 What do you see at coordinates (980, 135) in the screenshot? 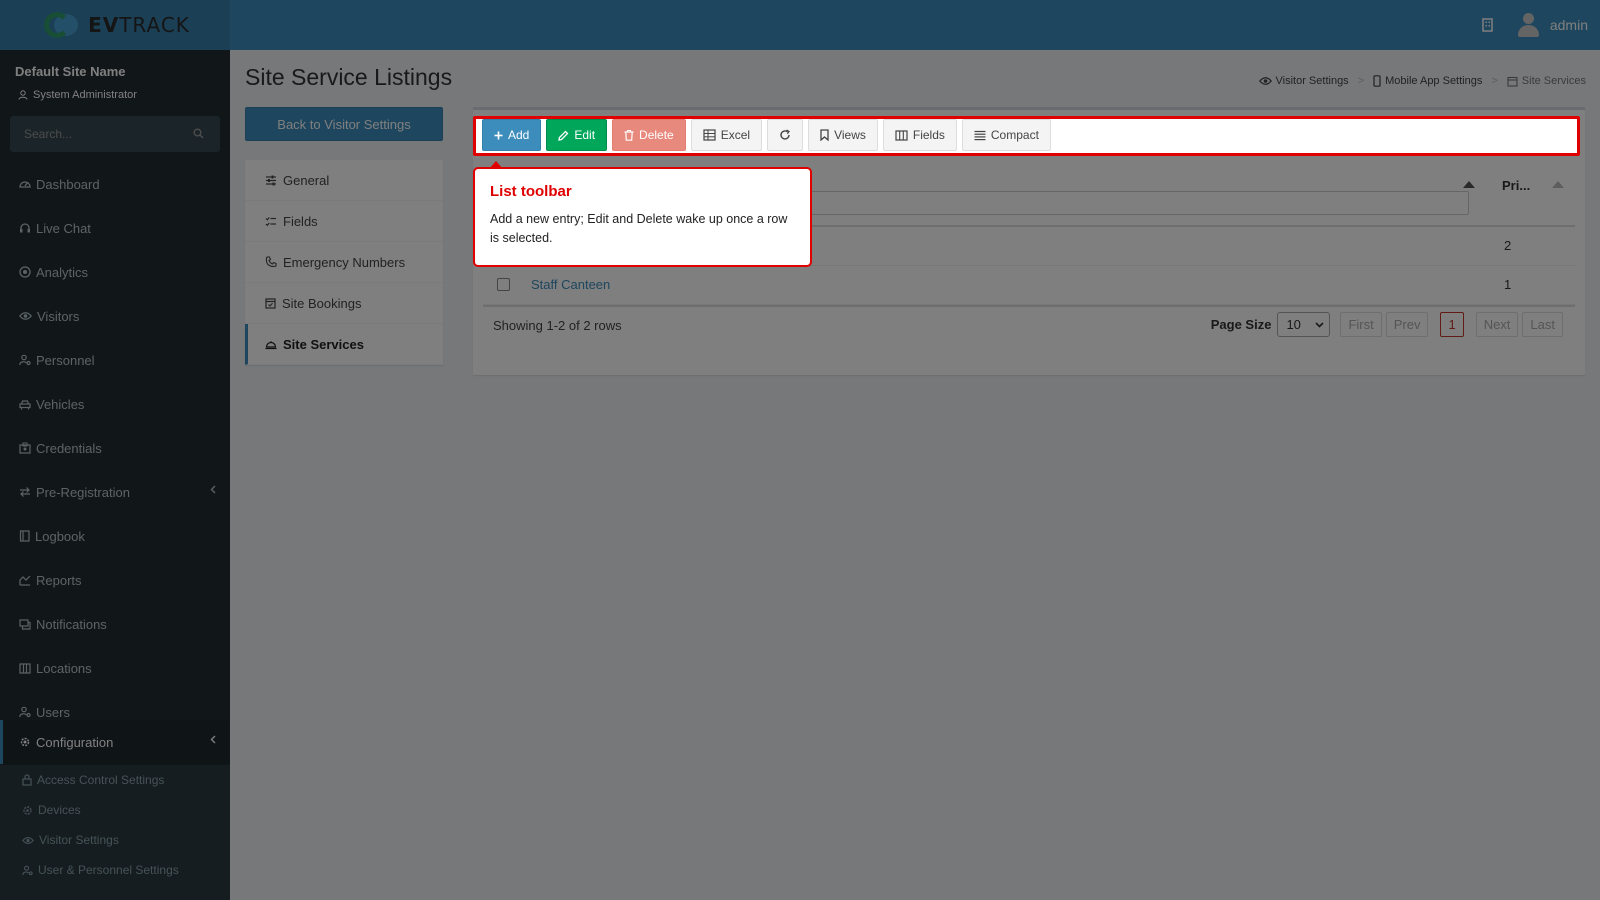
I see `list-icon` at bounding box center [980, 135].